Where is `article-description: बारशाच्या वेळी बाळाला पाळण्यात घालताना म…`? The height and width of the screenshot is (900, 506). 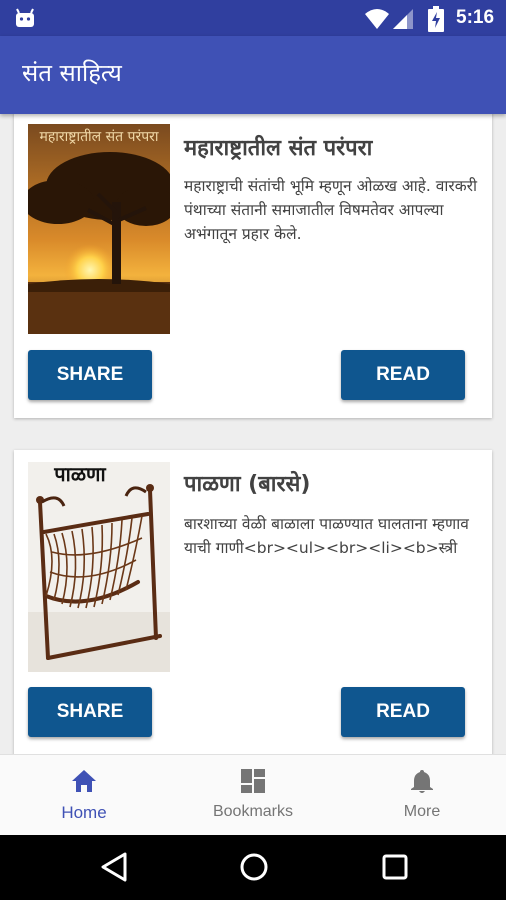 article-description: बारशाच्या वेळी बाळाला पाळण्यात घालताना म… is located at coordinates (326, 536).